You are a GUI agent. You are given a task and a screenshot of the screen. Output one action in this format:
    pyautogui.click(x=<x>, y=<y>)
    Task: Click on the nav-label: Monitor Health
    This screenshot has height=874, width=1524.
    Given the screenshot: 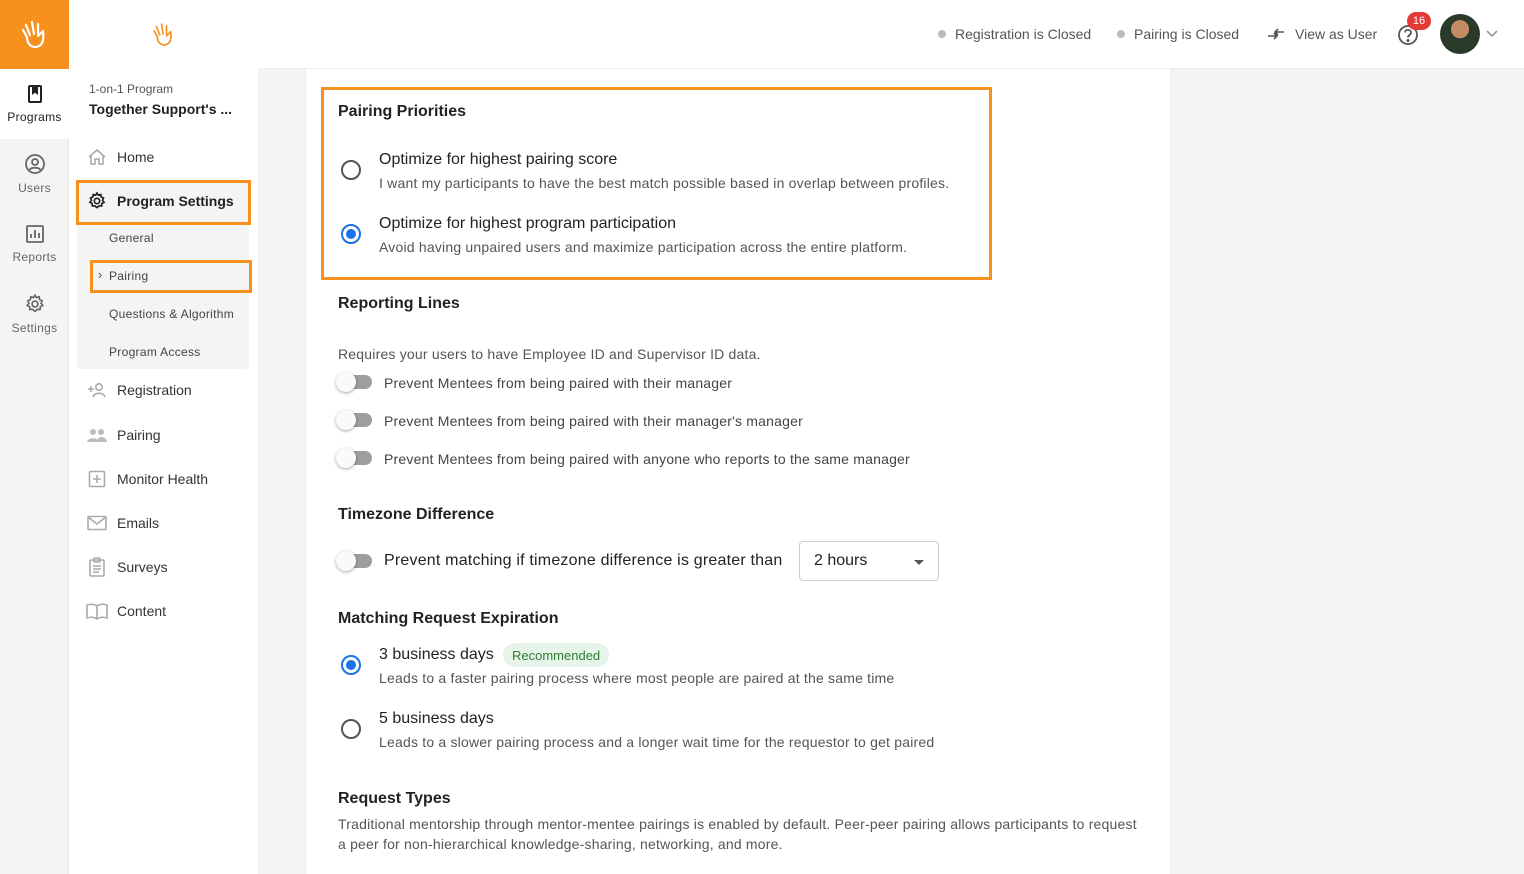 What is the action you would take?
    pyautogui.click(x=163, y=479)
    